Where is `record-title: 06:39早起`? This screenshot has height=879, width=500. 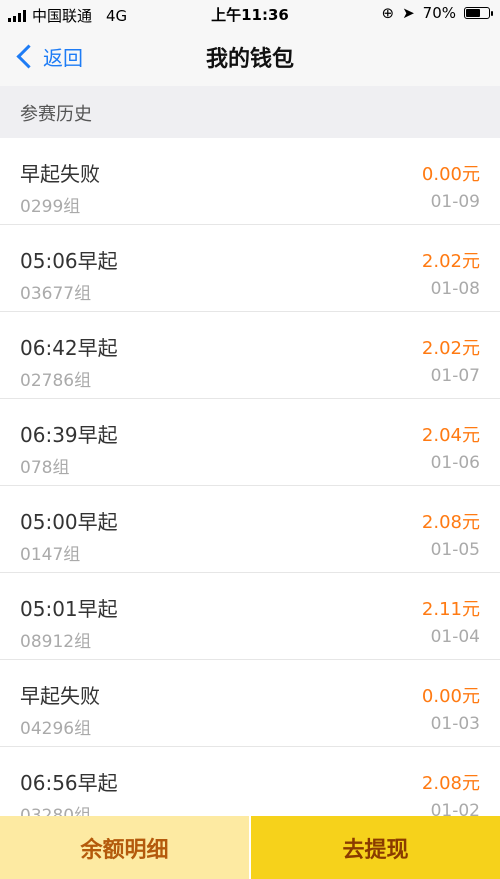
record-title: 06:39早起 is located at coordinates (69, 435).